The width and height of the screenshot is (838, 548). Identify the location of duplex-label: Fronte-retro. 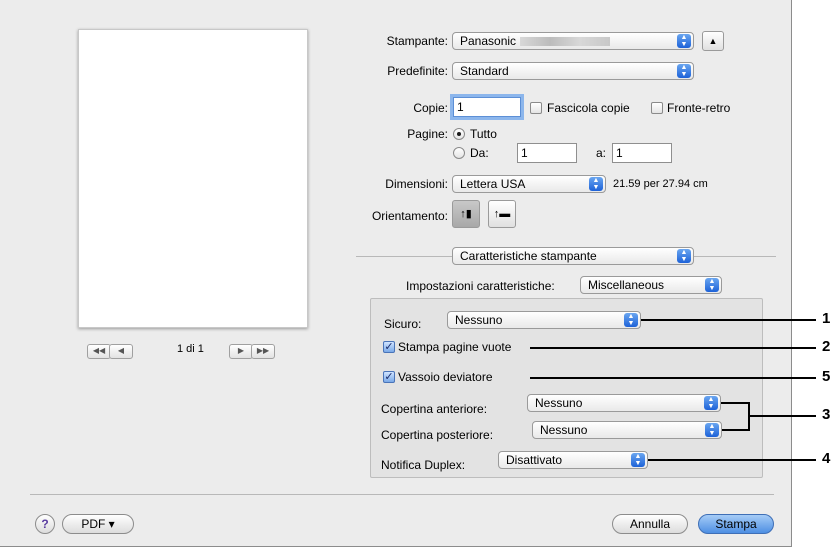
(699, 108).